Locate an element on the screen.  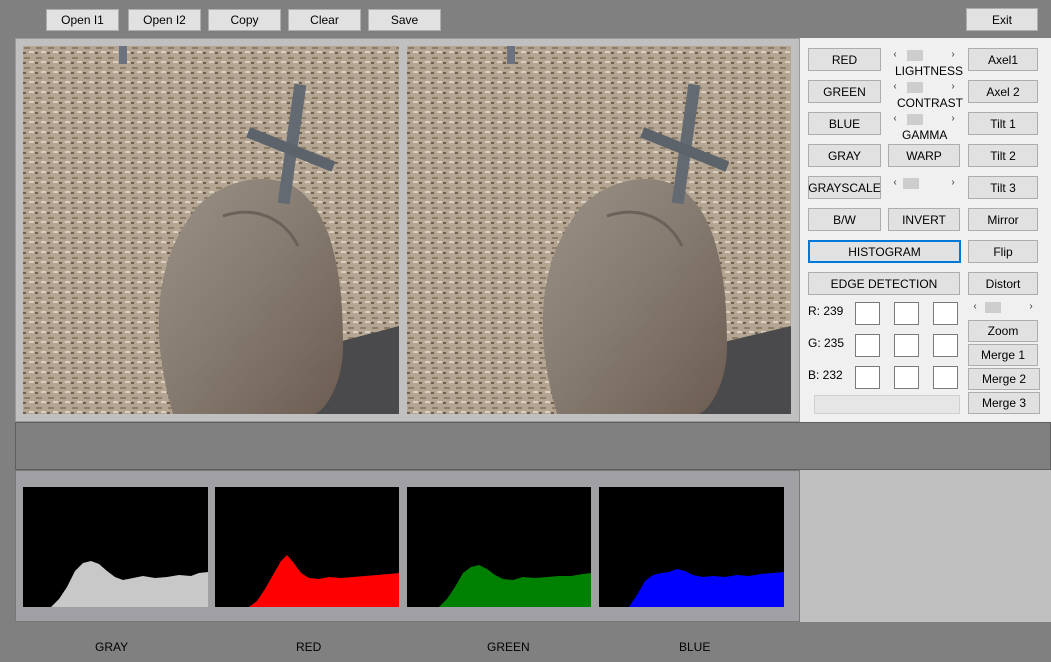
zoom-slider-thumb is located at coordinates (993, 307).